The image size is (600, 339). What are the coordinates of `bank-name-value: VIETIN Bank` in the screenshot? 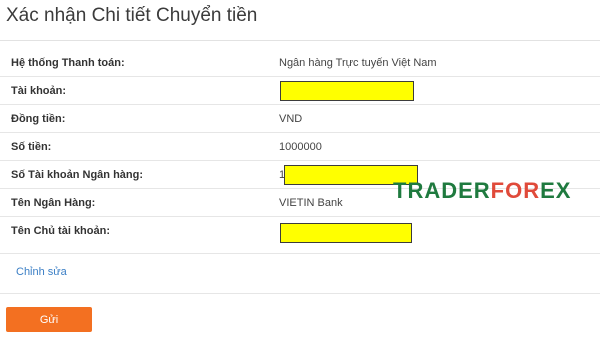 It's located at (311, 203).